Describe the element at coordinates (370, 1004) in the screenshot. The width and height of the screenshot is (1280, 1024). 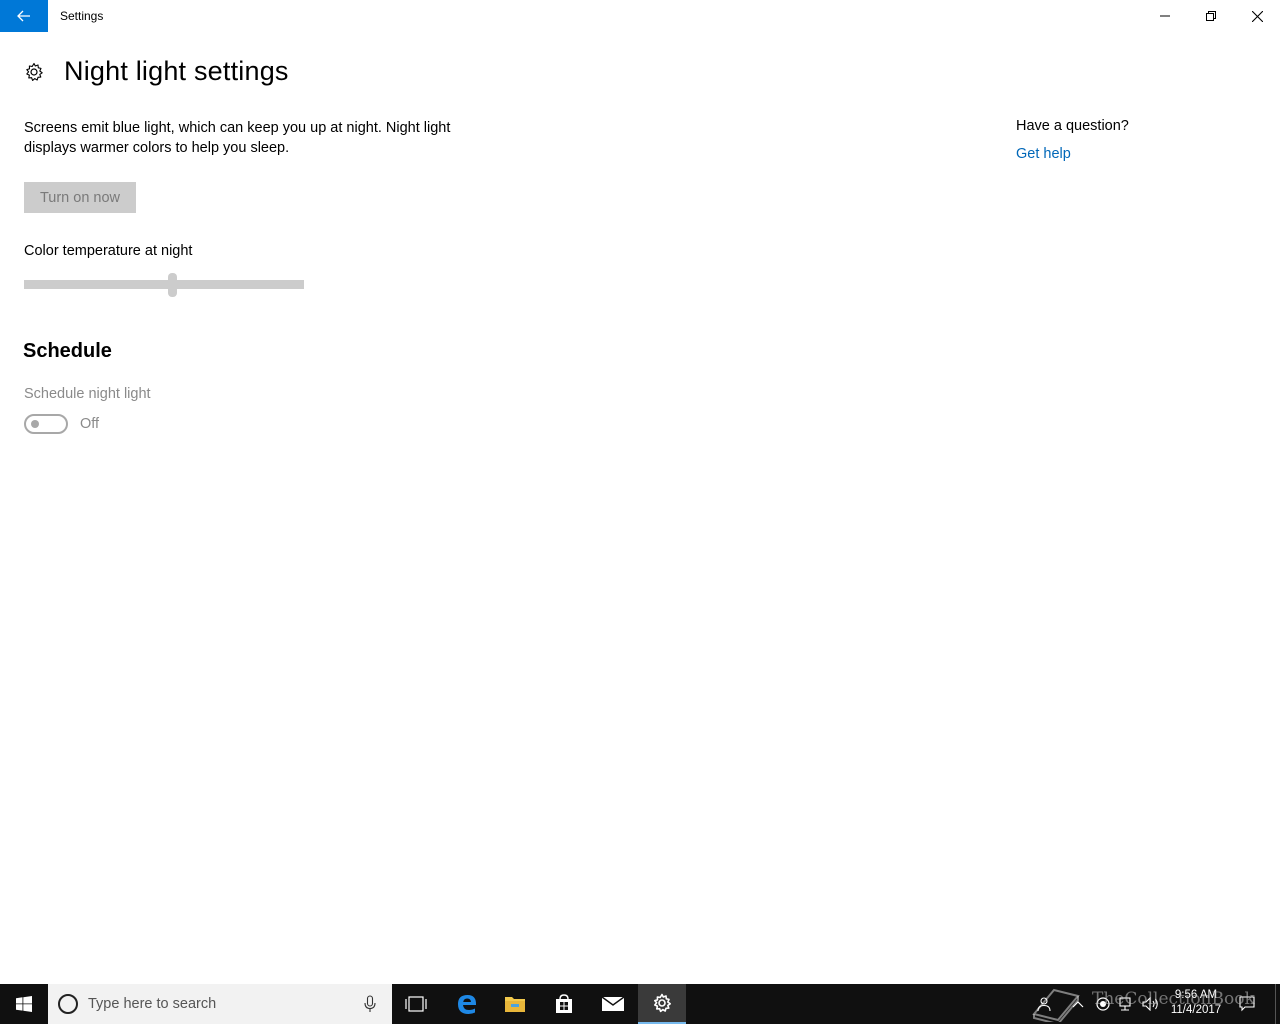
I see `microphone-icon` at that location.